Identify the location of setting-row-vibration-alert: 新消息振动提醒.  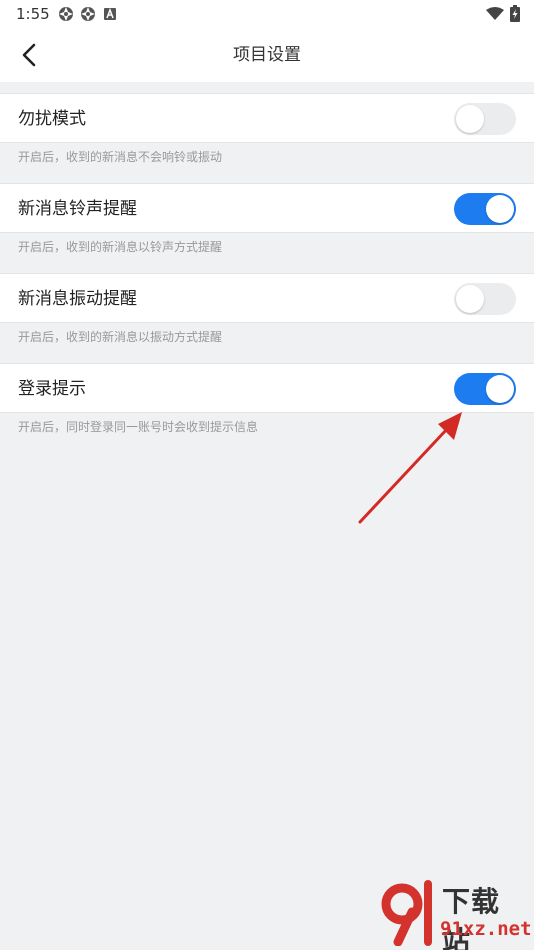
(267, 298).